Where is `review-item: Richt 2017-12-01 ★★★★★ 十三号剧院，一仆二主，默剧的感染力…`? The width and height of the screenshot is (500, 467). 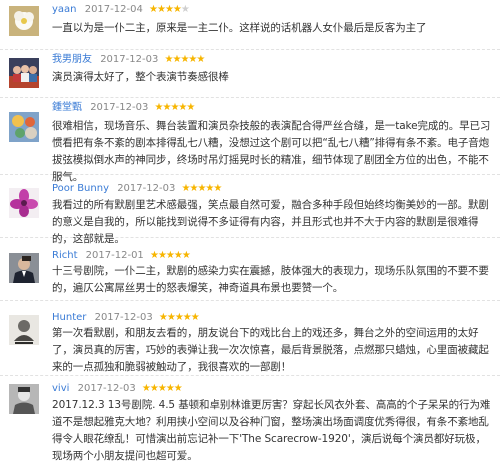 review-item: Richt 2017-12-01 ★★★★★ 十三号剧院，一仆二主，默剧的感染力… is located at coordinates (250, 269).